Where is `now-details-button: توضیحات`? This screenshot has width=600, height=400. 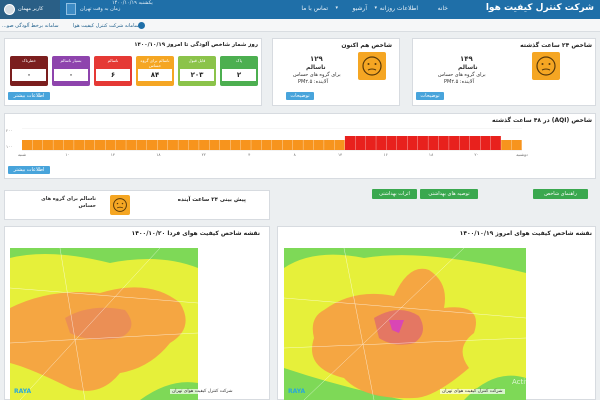 now-details-button: توضیحات is located at coordinates (300, 96).